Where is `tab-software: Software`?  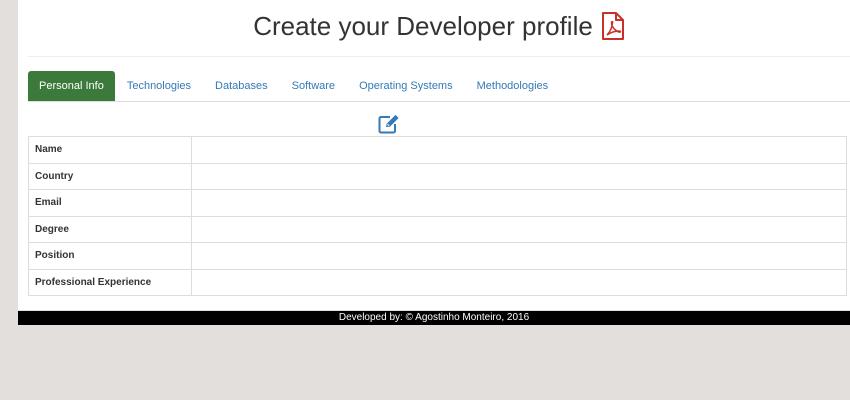
tab-software: Software is located at coordinates (313, 86).